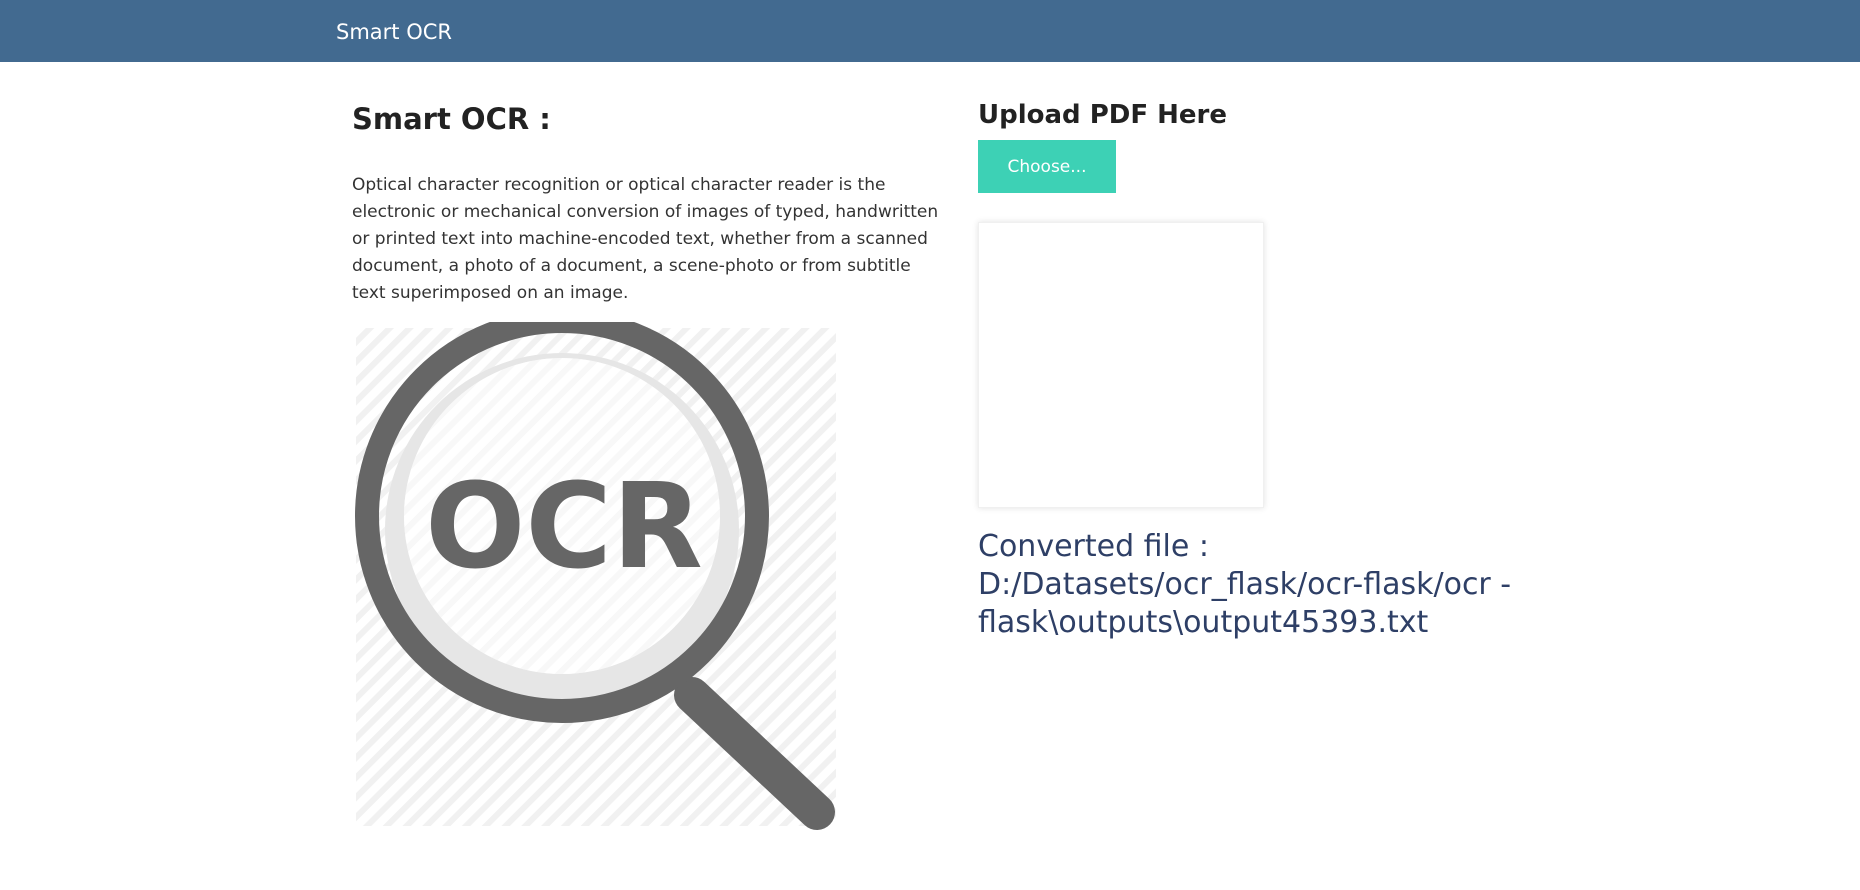 The height and width of the screenshot is (890, 1860). What do you see at coordinates (564, 526) in the screenshot?
I see `illustration-text: OCR` at bounding box center [564, 526].